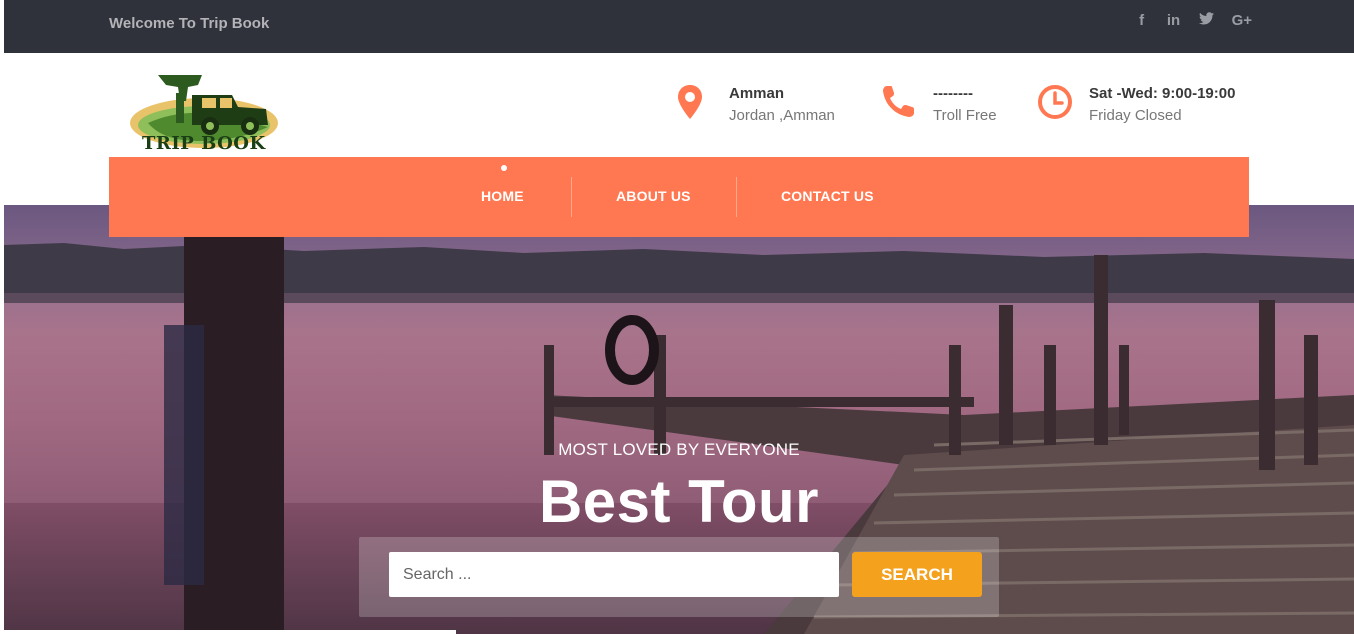 This screenshot has width=1354, height=634. I want to click on linkedin-icon: in, so click(1174, 20).